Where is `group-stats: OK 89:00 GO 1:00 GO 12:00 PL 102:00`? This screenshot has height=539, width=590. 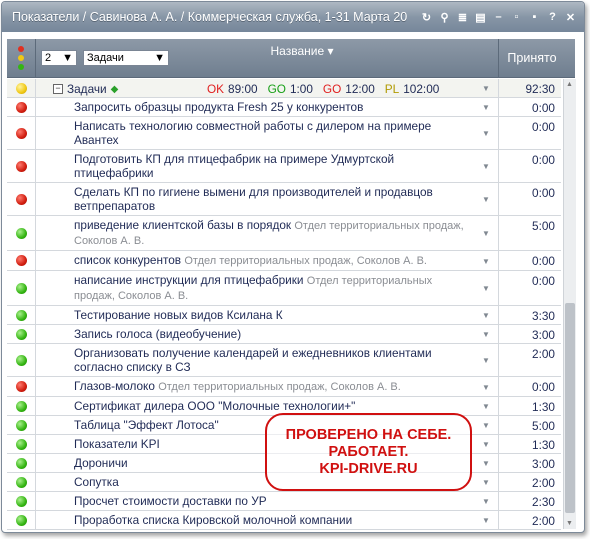 group-stats: OK 89:00 GO 1:00 GO 12:00 PL 102:00 is located at coordinates (323, 89).